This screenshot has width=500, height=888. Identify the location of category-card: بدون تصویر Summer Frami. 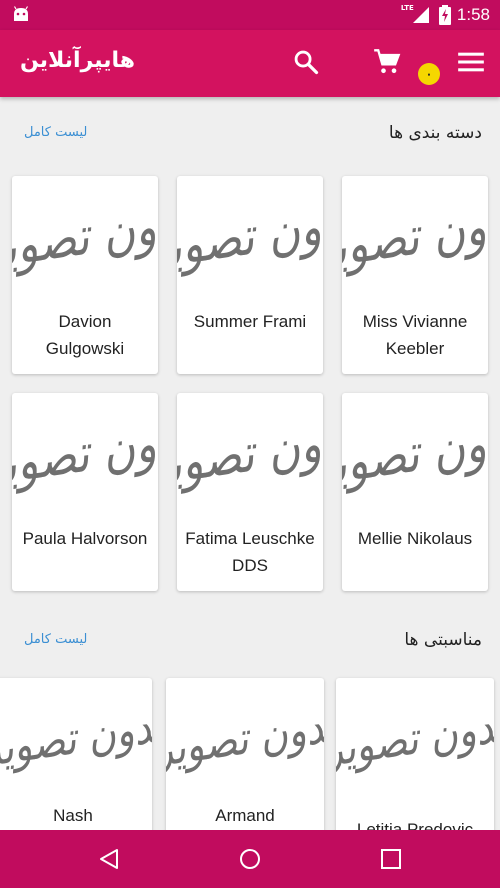
(250, 275).